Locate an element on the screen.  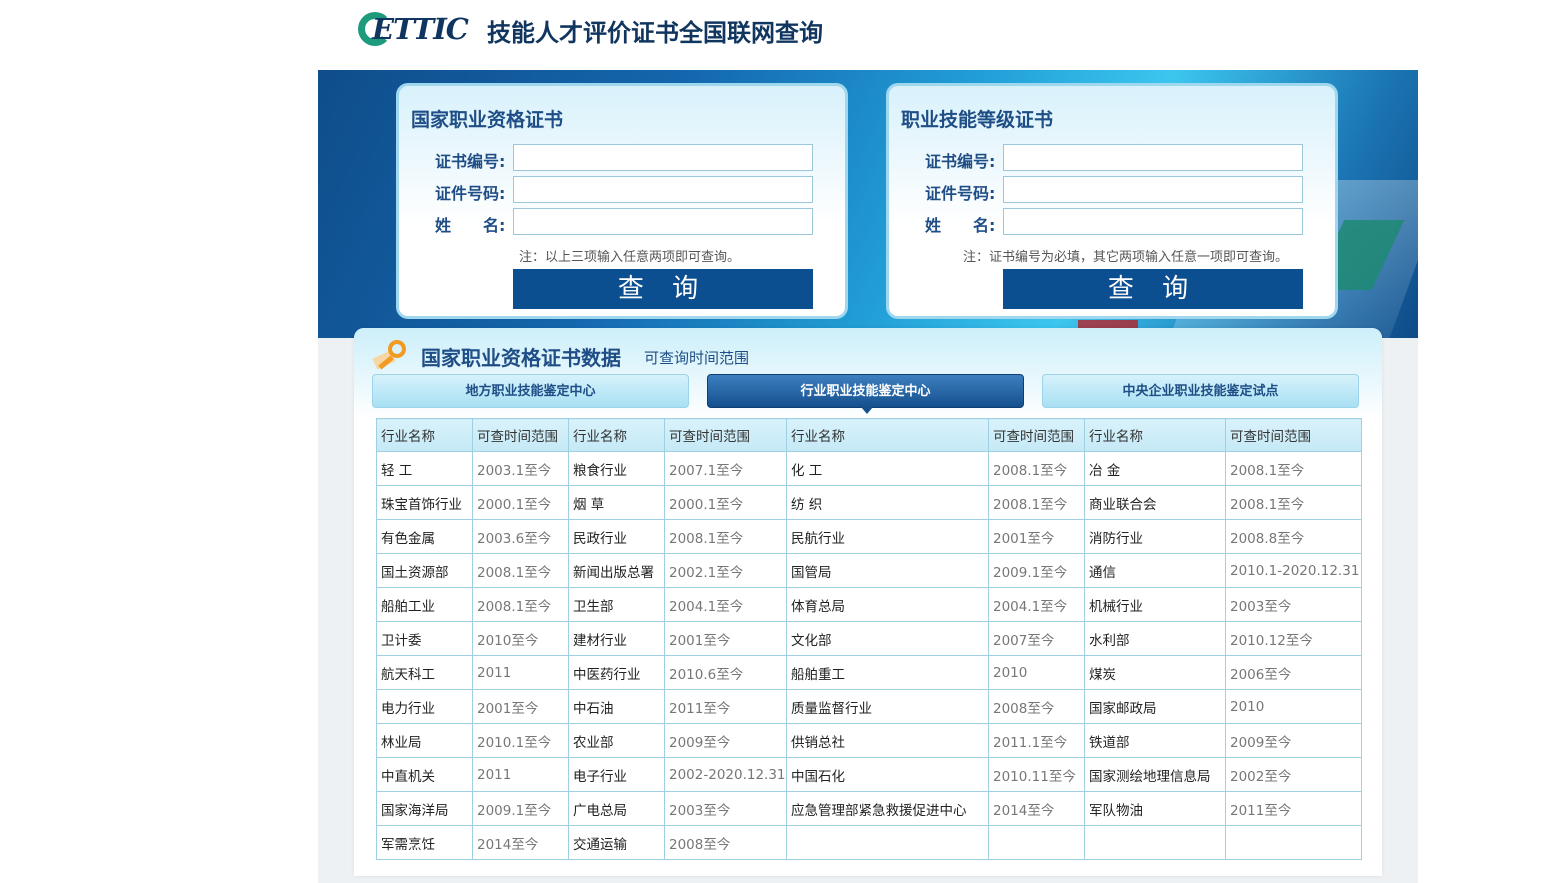
industry-name: 珠宝首饰行业 is located at coordinates (424, 502).